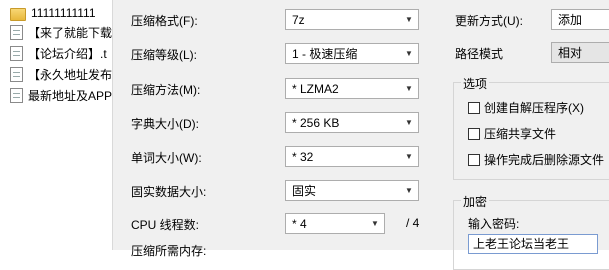  What do you see at coordinates (70, 74) in the screenshot?
I see `file-name: 【永久地址发布` at bounding box center [70, 74].